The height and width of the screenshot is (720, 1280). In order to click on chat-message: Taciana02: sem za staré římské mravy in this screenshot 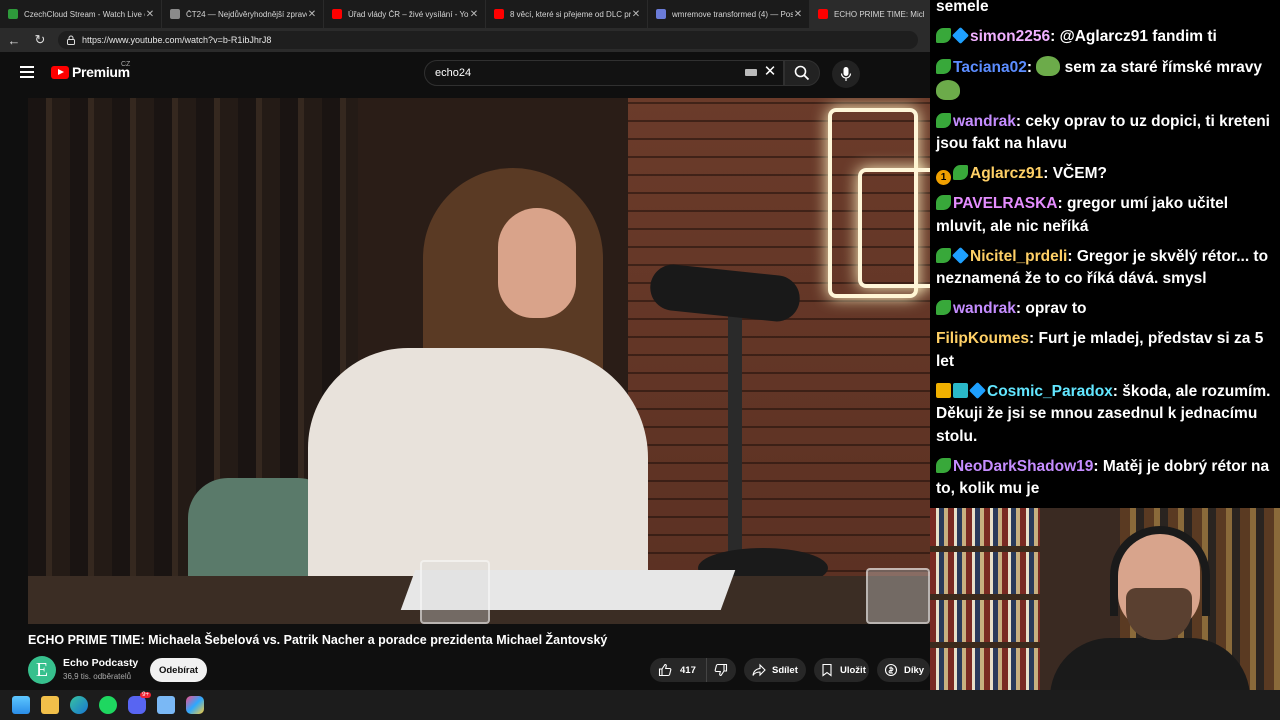, I will do `click(1104, 79)`.